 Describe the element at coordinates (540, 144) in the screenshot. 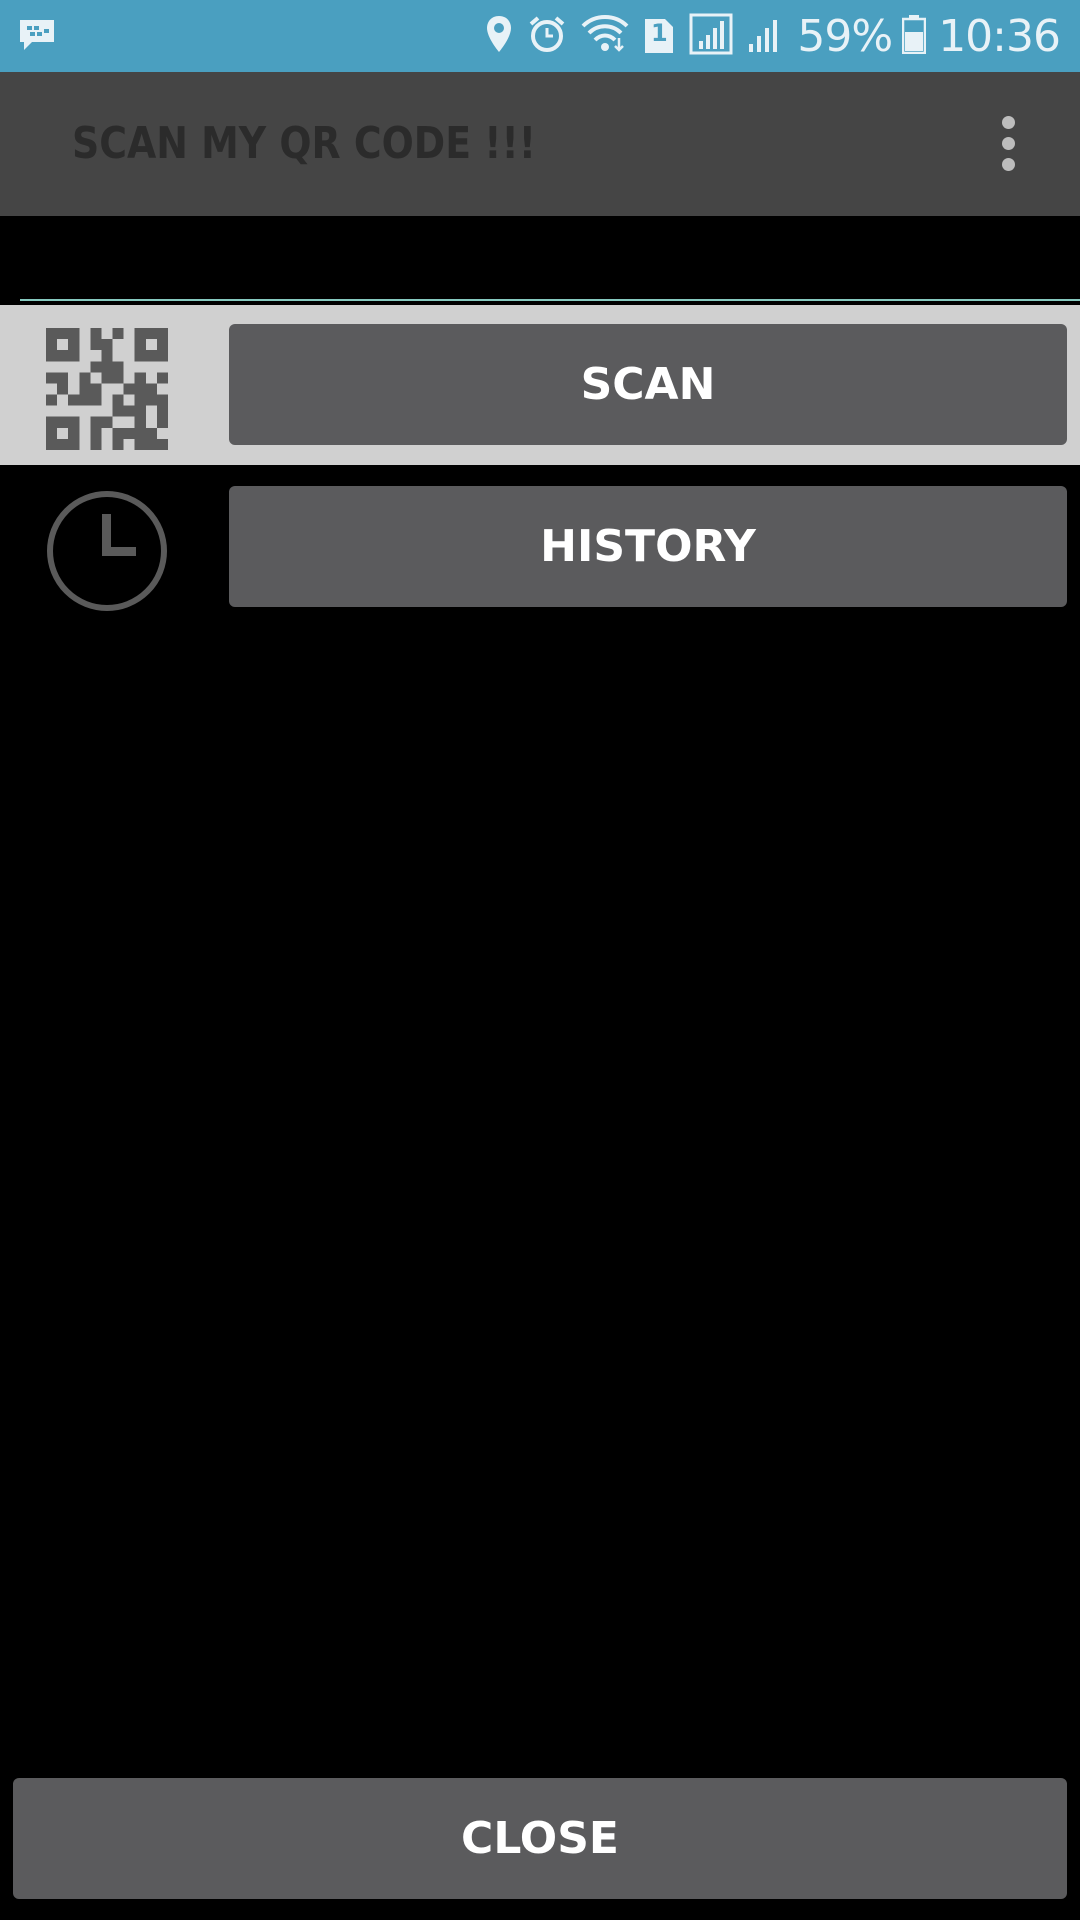

I see `app-toolbar: SCAN MY QR CODE !!!` at that location.